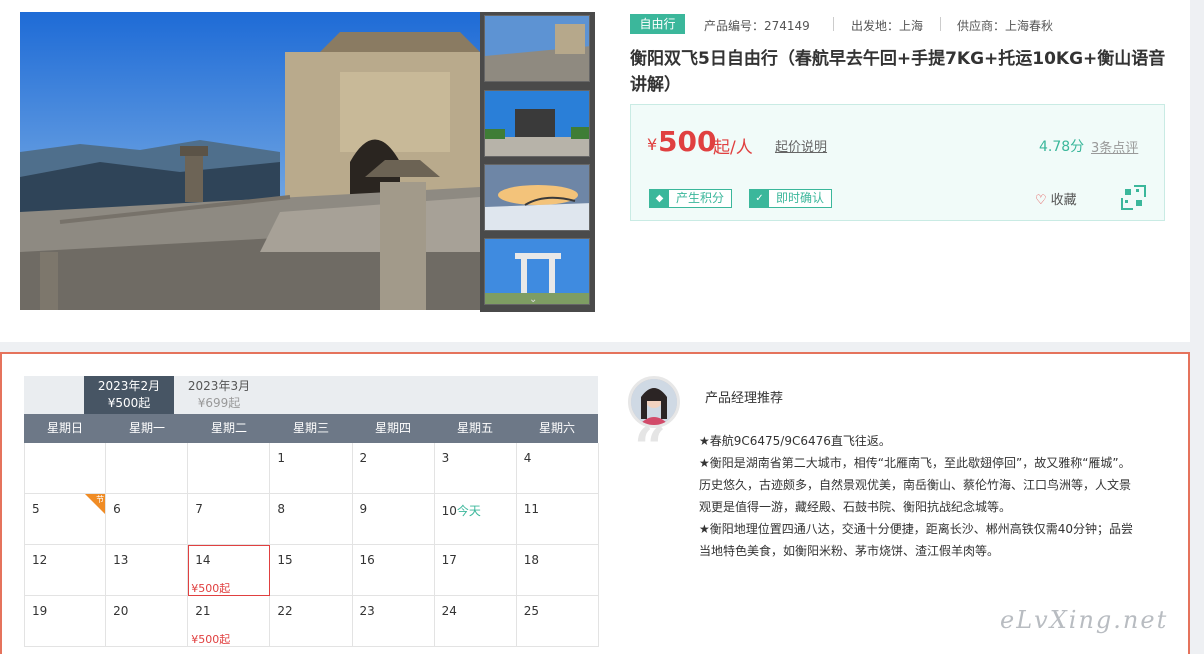 The width and height of the screenshot is (1204, 654). What do you see at coordinates (687, 141) in the screenshot?
I see `price-amount: 500` at bounding box center [687, 141].